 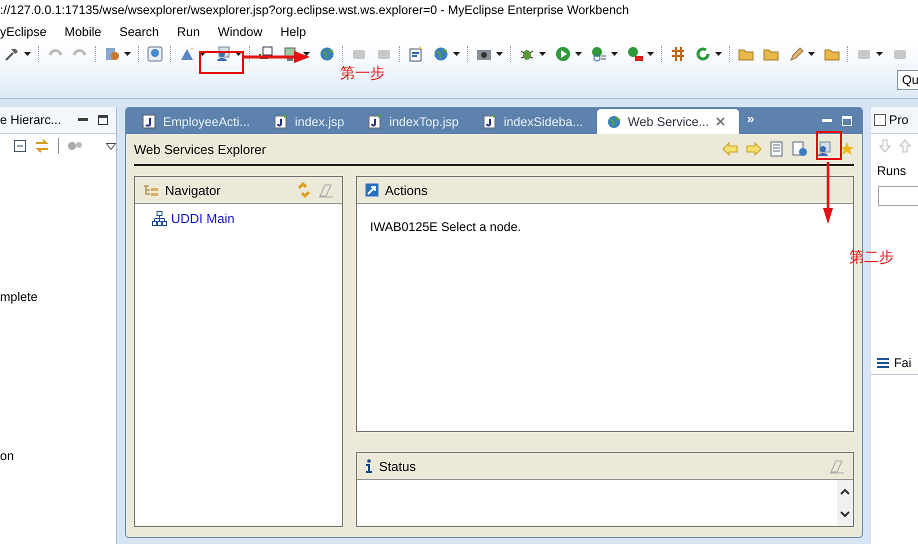 I want to click on tab-overflow-button: », so click(x=750, y=118).